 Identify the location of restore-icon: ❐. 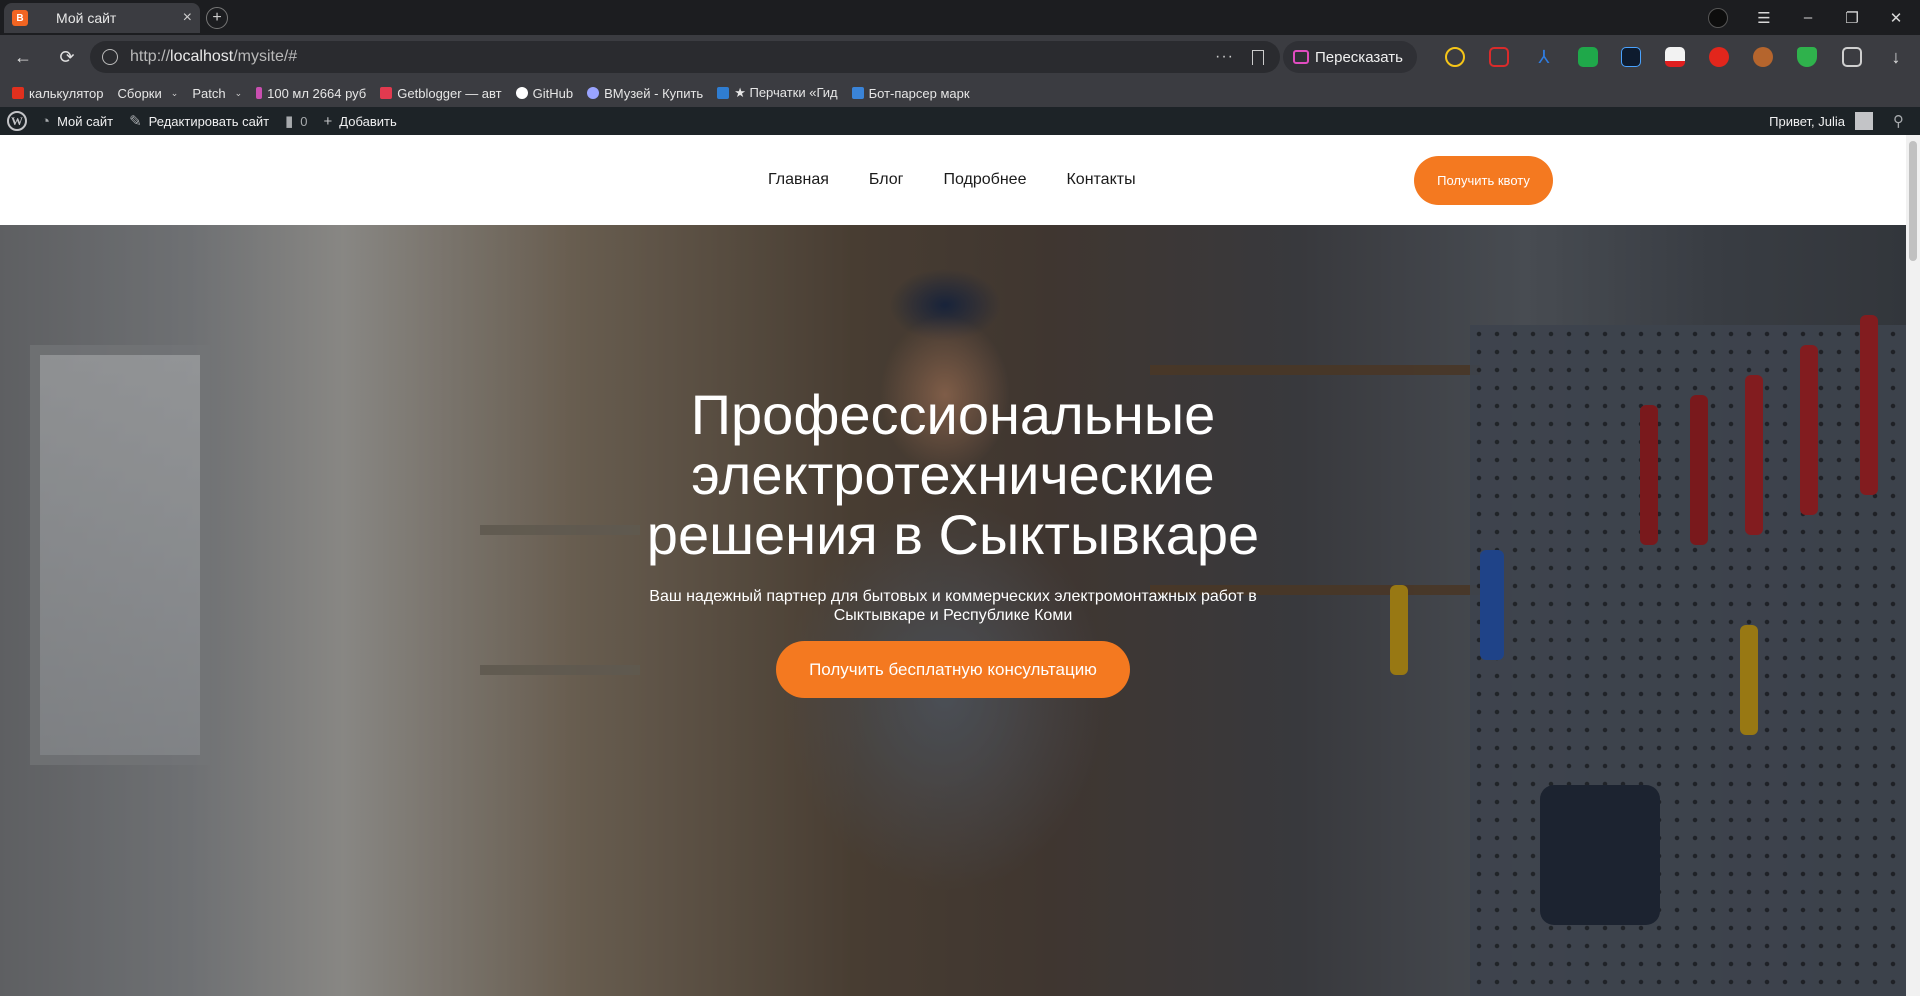
(1852, 18).